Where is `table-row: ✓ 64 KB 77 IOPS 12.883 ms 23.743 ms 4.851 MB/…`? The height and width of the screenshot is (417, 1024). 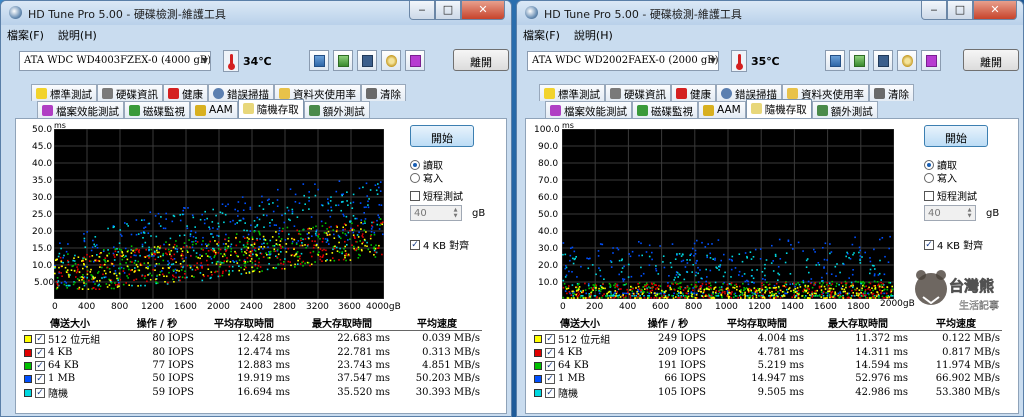
table-row: ✓ 64 KB 77 IOPS 12.883 ms 23.743 ms 4.851 MB/… is located at coordinates (252, 365).